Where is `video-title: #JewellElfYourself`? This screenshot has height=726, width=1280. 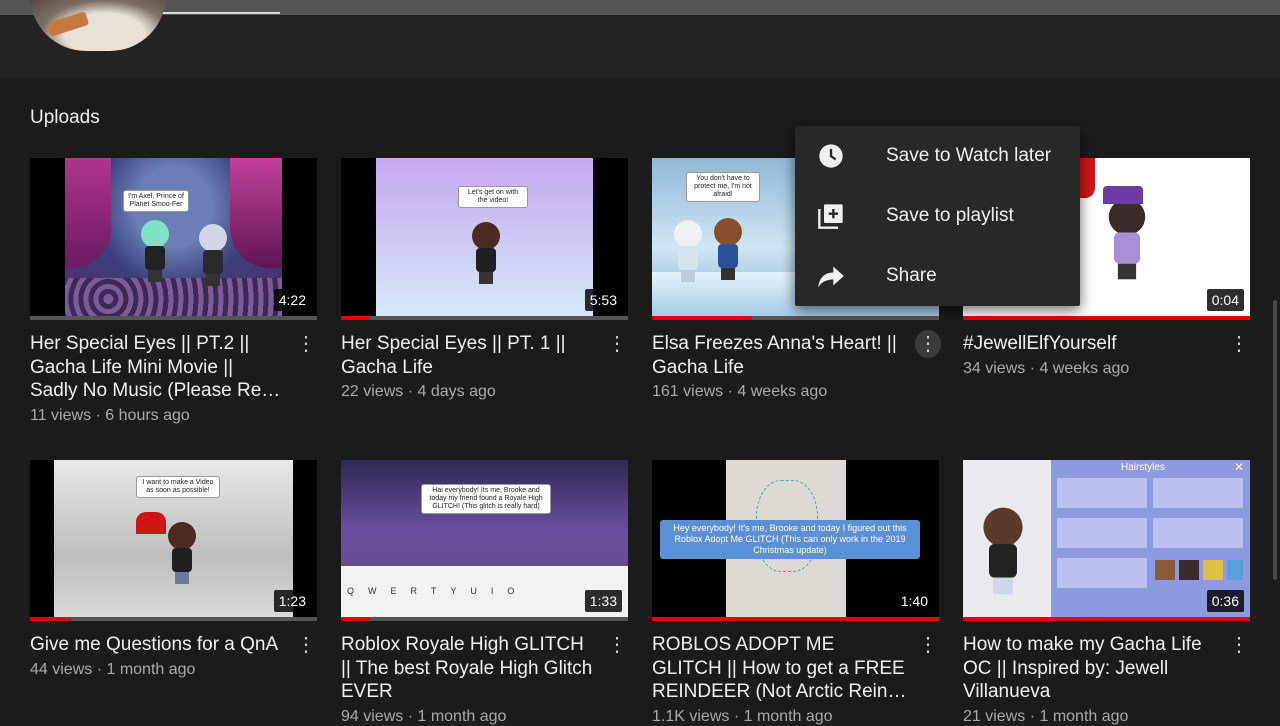
video-title: #JewellElfYourself is located at coordinates (1090, 344).